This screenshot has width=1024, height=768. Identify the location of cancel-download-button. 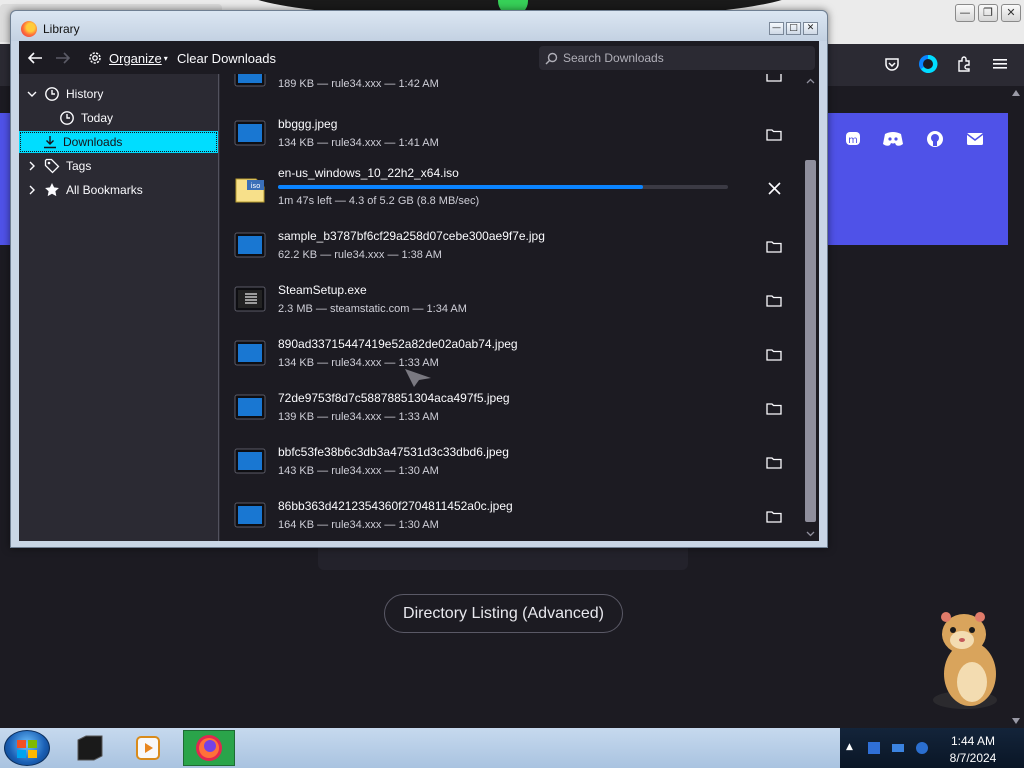
(774, 188).